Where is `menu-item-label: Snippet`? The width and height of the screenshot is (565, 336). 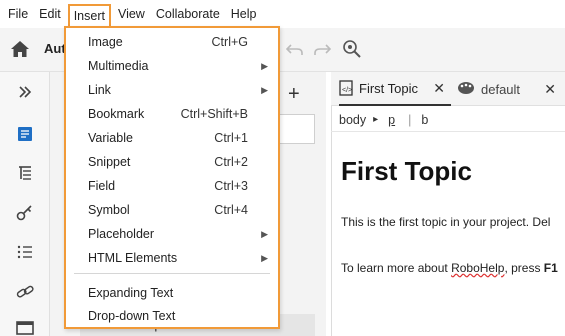
menu-item-label: Snippet is located at coordinates (109, 162).